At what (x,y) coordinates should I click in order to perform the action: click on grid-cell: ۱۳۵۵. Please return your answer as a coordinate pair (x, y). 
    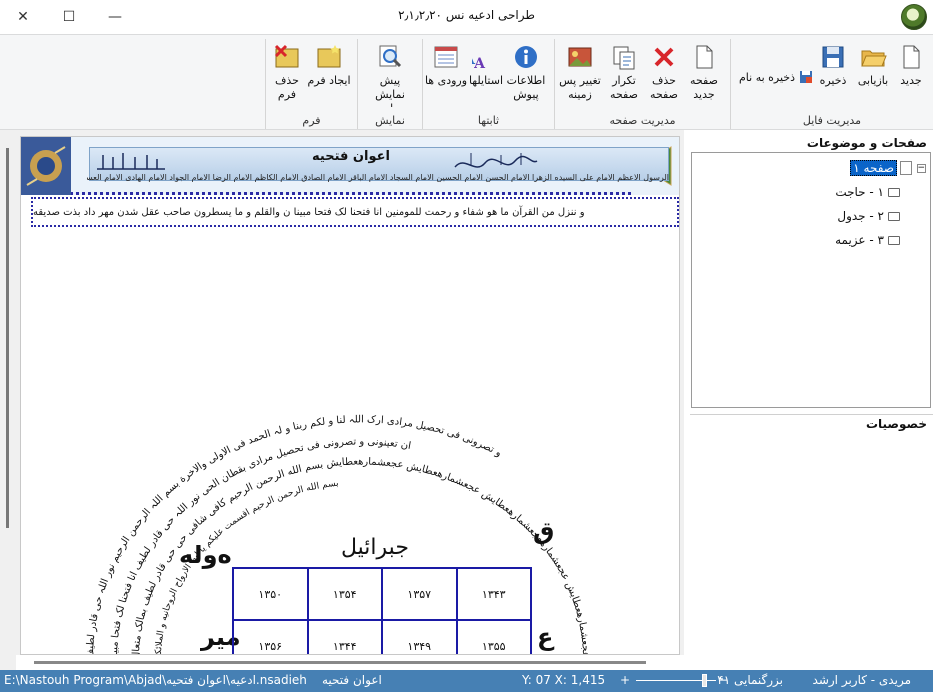
    Looking at the image, I should click on (493, 636).